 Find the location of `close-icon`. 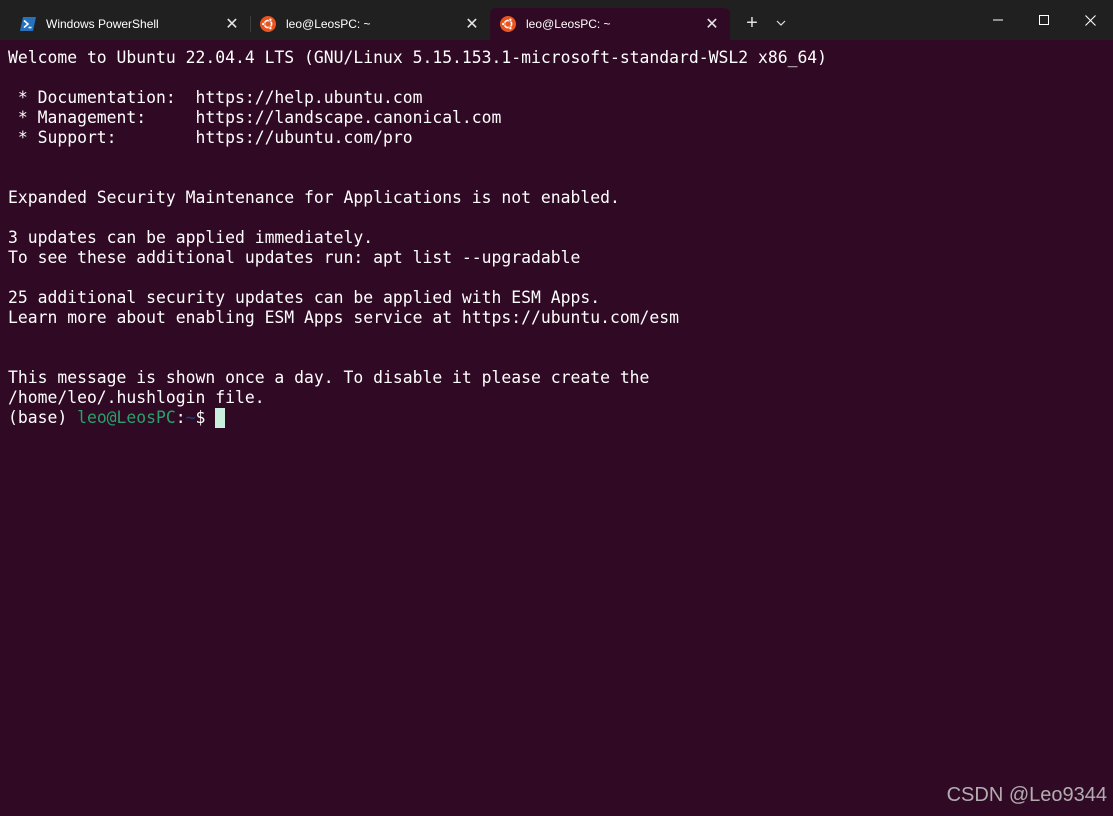

close-icon is located at coordinates (1090, 20).